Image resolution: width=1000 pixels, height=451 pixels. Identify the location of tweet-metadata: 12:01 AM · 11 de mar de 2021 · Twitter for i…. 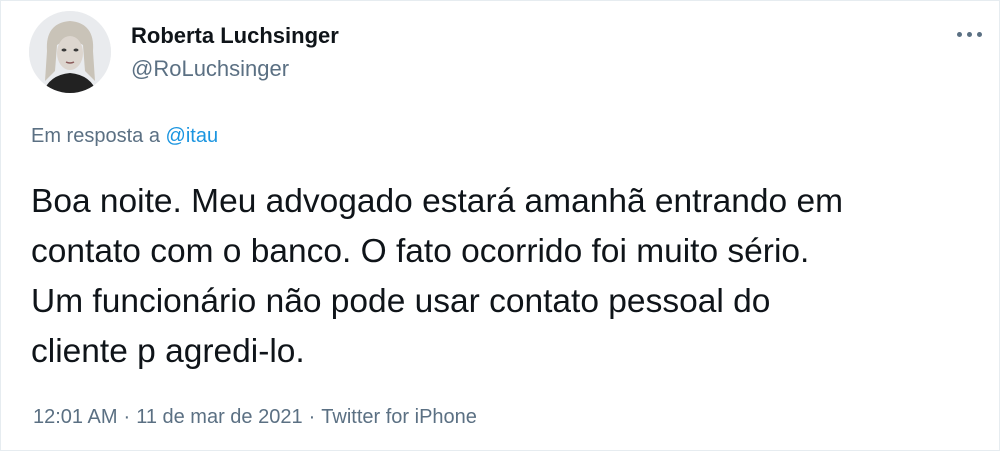
(255, 417).